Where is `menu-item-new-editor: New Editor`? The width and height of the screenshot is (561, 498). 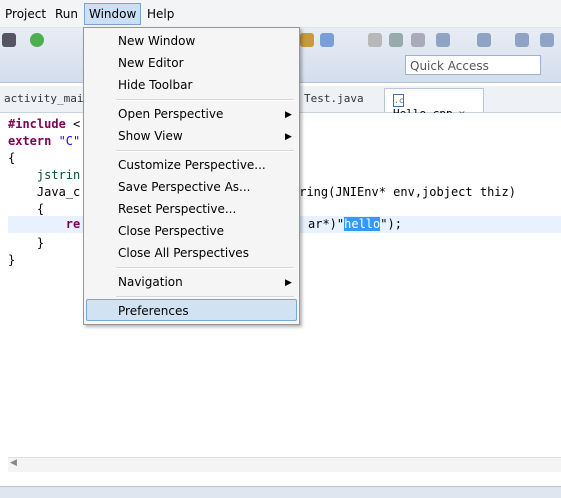 menu-item-new-editor: New Editor is located at coordinates (151, 63).